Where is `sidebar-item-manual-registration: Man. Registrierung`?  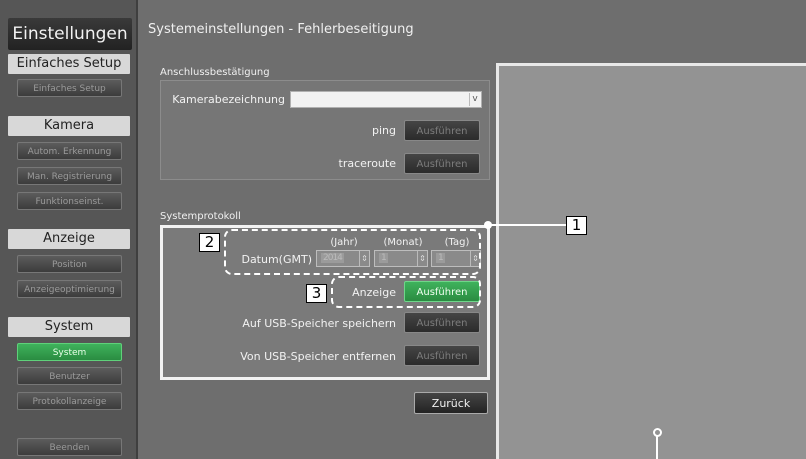 sidebar-item-manual-registration: Man. Registrierung is located at coordinates (69, 176).